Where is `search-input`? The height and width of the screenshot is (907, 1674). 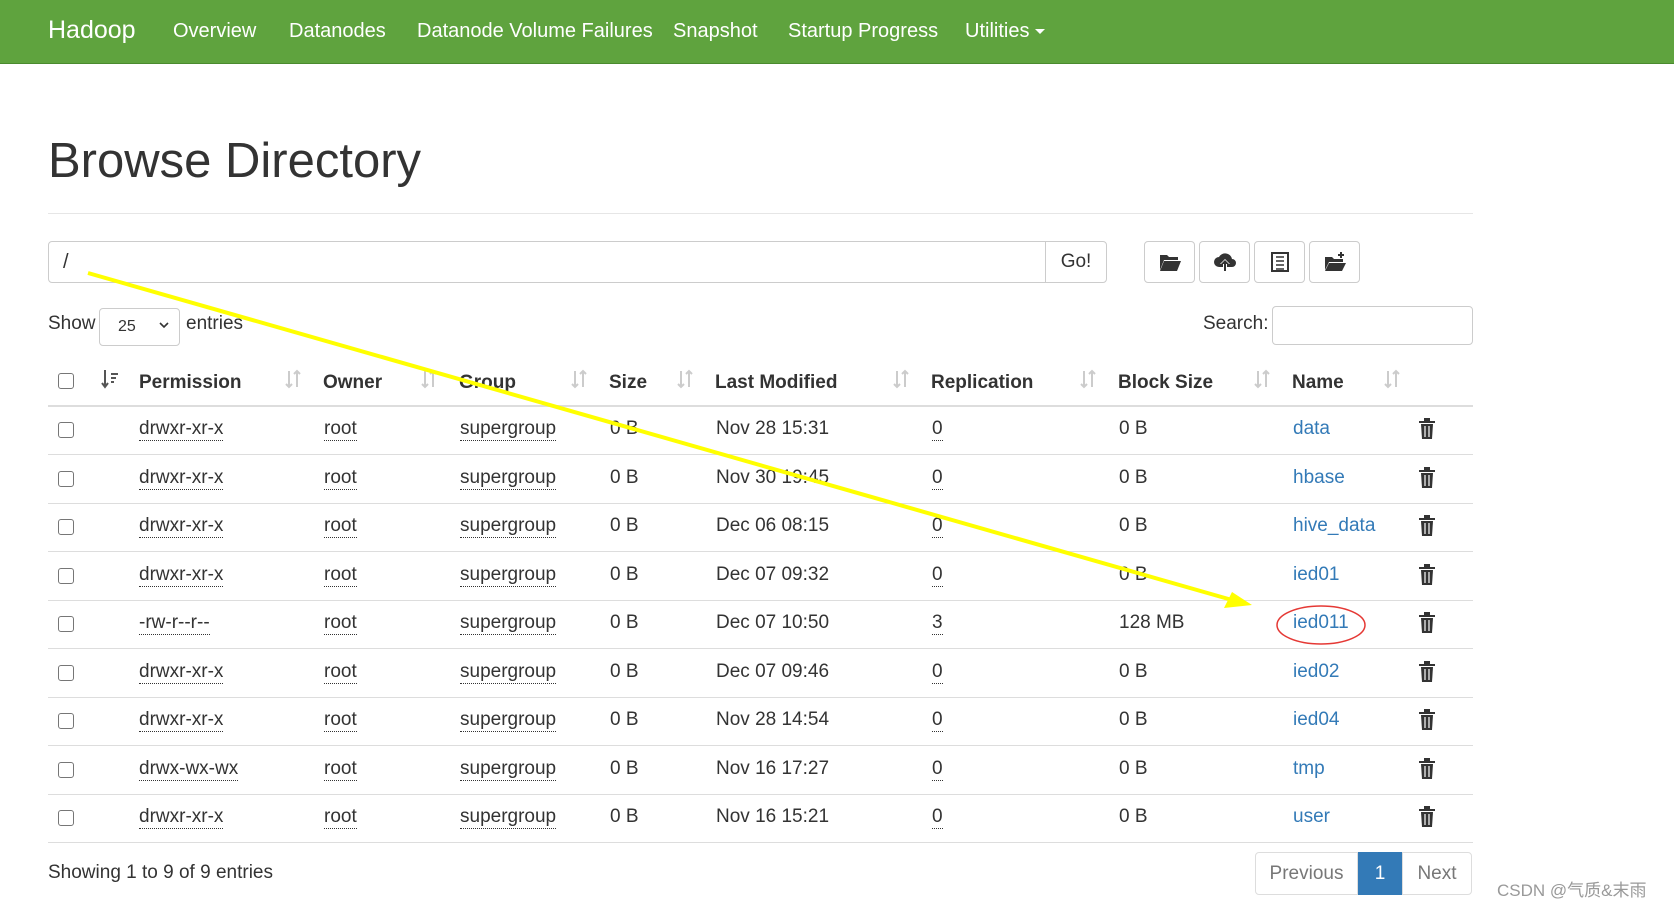 search-input is located at coordinates (1372, 325).